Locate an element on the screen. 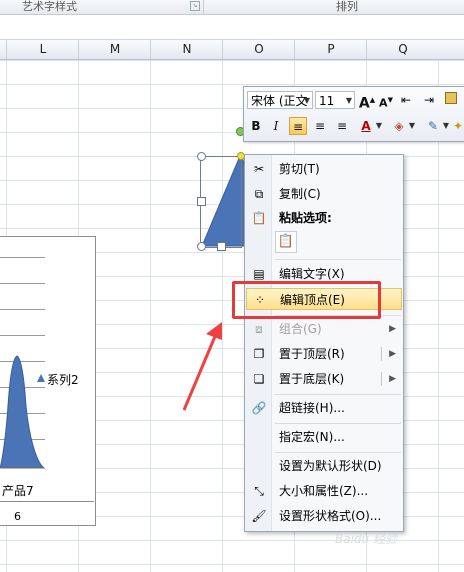  column-header-l: L is located at coordinates (42, 49).